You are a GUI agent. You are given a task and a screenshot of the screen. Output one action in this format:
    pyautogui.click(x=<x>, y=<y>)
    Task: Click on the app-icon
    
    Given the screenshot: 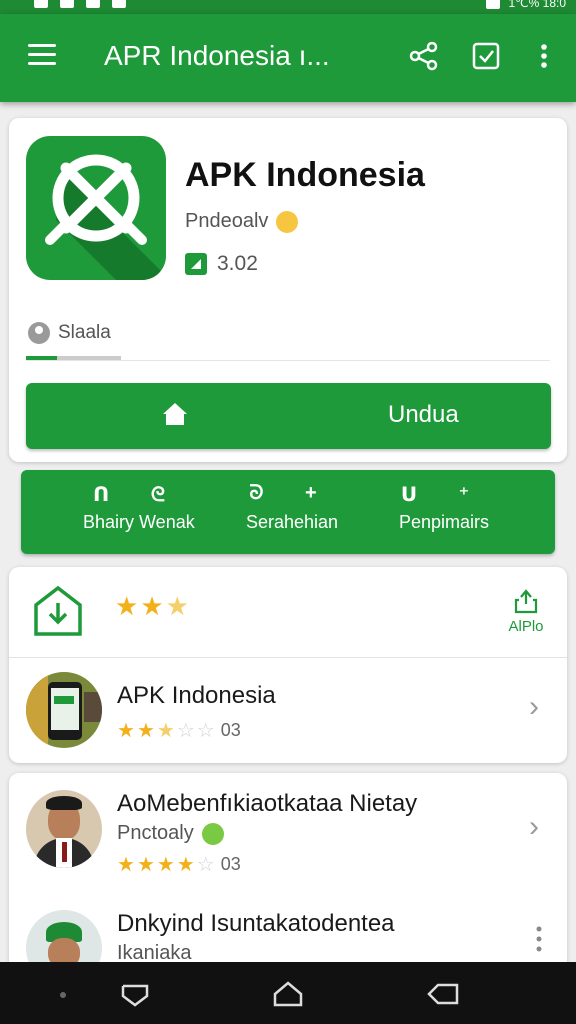 What is the action you would take?
    pyautogui.click(x=96, y=208)
    